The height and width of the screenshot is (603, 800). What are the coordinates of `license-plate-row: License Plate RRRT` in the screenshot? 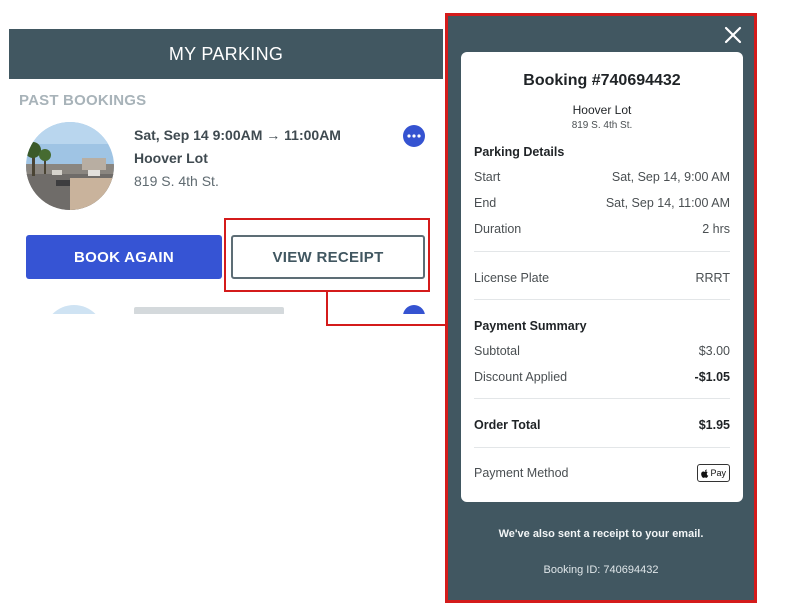 It's located at (602, 278).